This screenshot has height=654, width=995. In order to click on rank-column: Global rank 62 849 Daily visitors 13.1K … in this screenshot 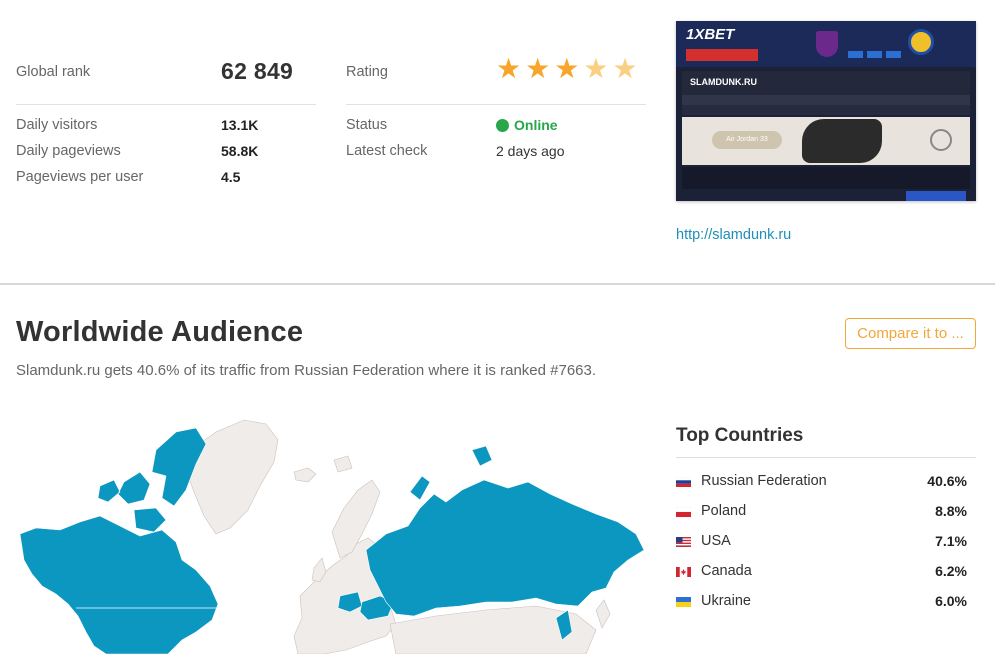, I will do `click(166, 92)`.